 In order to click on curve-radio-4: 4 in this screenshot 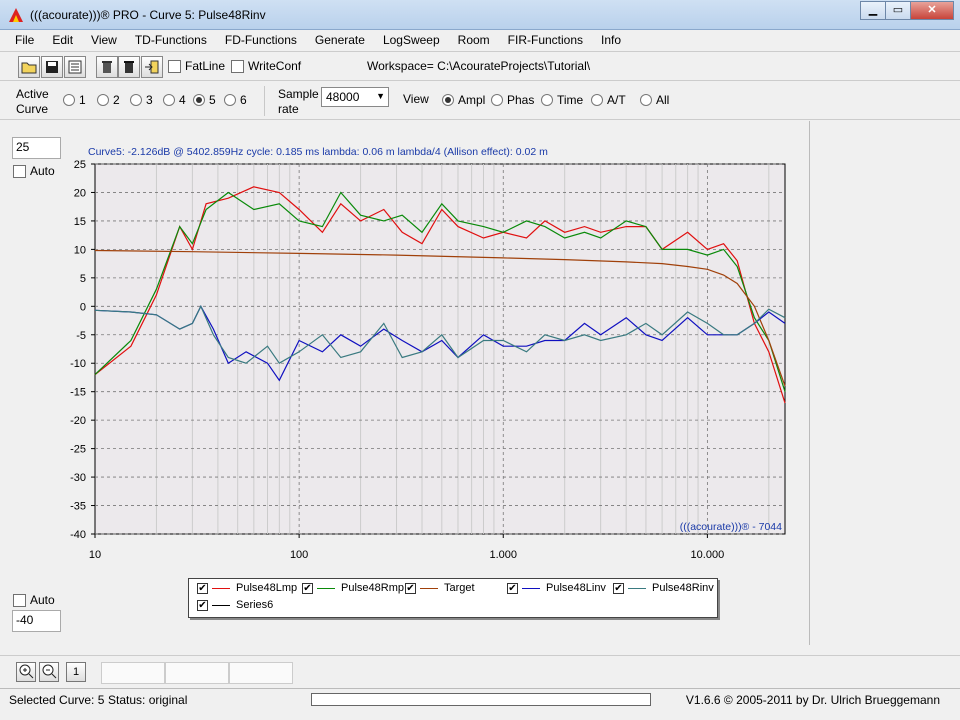, I will do `click(174, 100)`.